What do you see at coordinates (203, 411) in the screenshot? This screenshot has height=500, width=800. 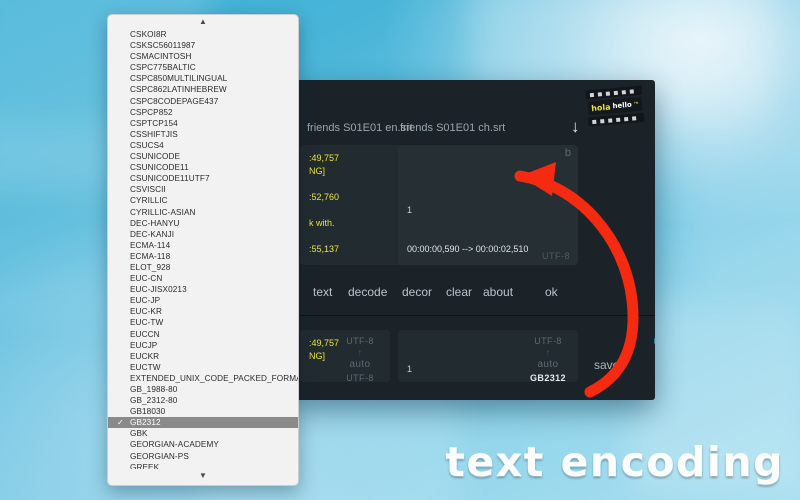 I see `encoding-option-gb18030: GB18030` at bounding box center [203, 411].